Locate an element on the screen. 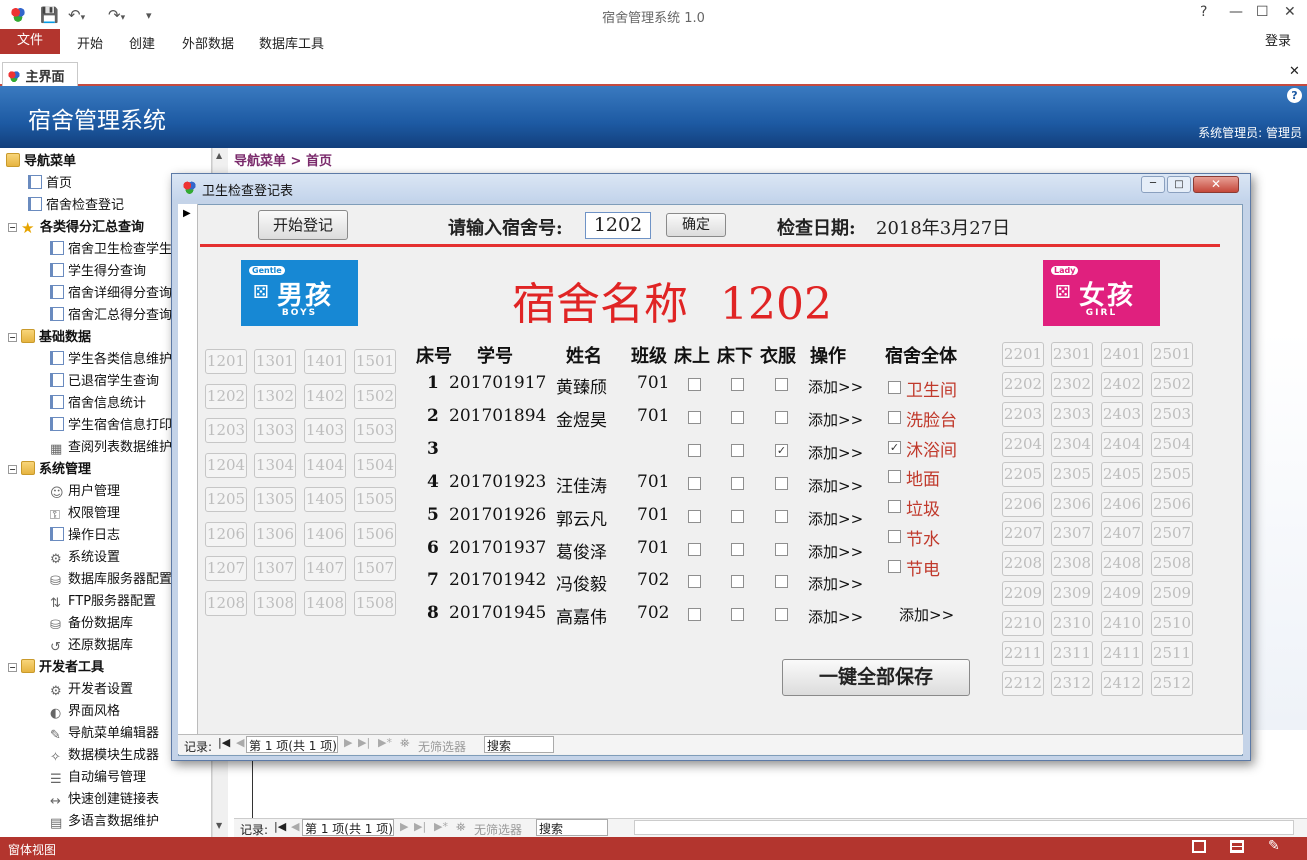  room-button: 2401 is located at coordinates (1122, 354).